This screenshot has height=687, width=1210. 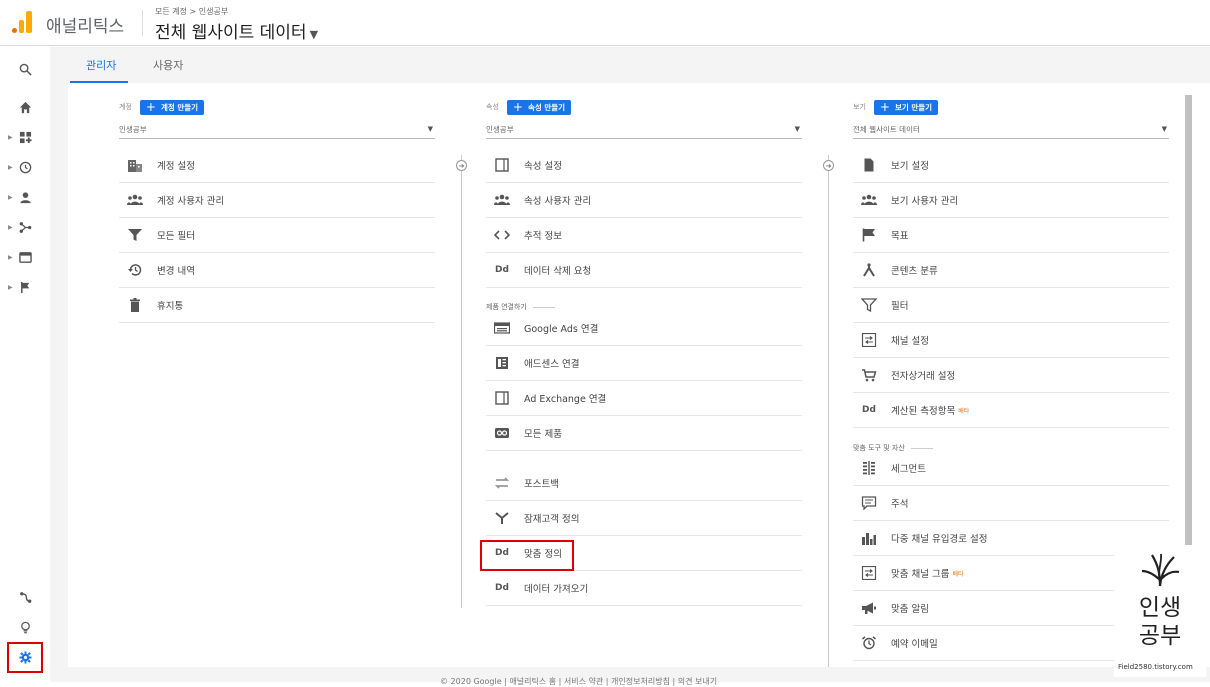 What do you see at coordinates (277, 200) in the screenshot?
I see `account-user-management-item: 계정 사용자 관리` at bounding box center [277, 200].